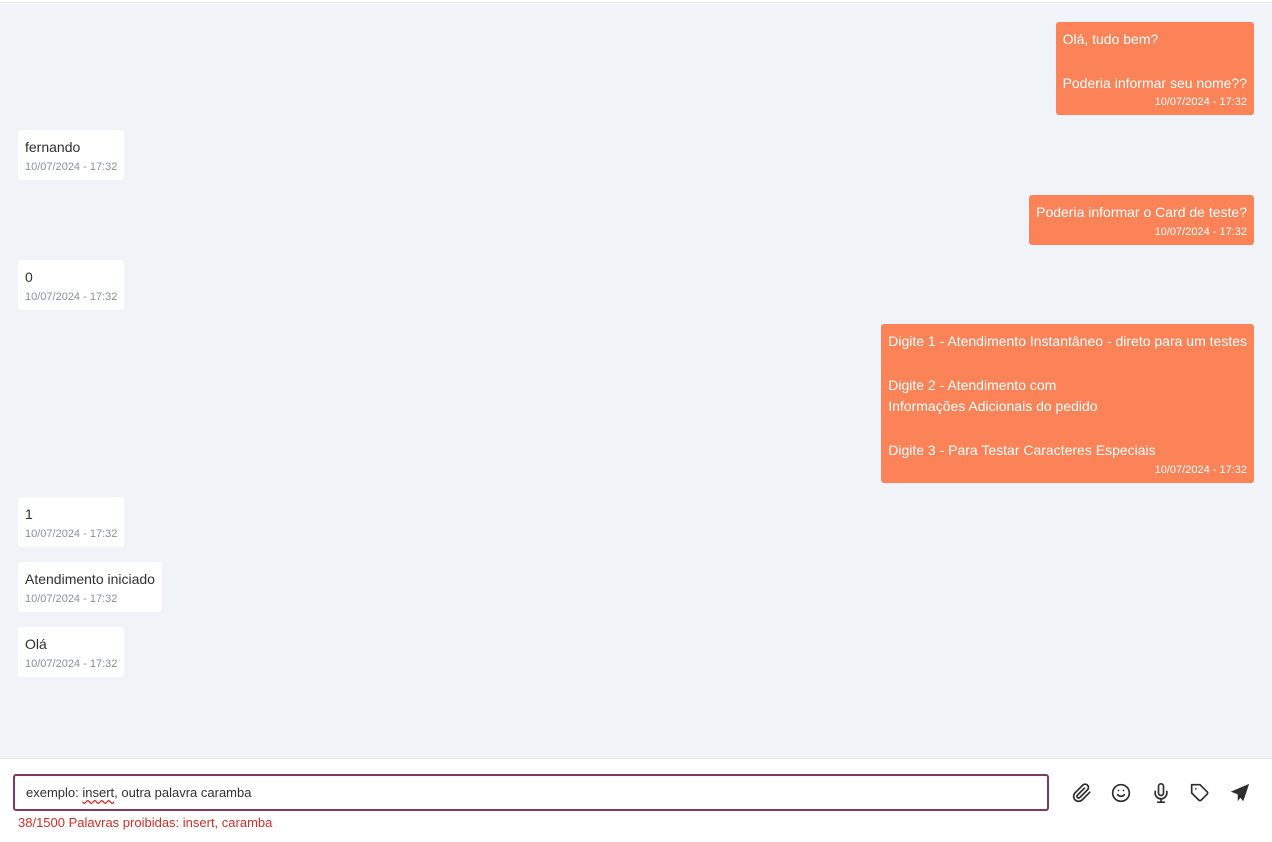 The height and width of the screenshot is (842, 1272). What do you see at coordinates (71, 522) in the screenshot?
I see `message-incoming: 1 10/07/2024 - 17:32` at bounding box center [71, 522].